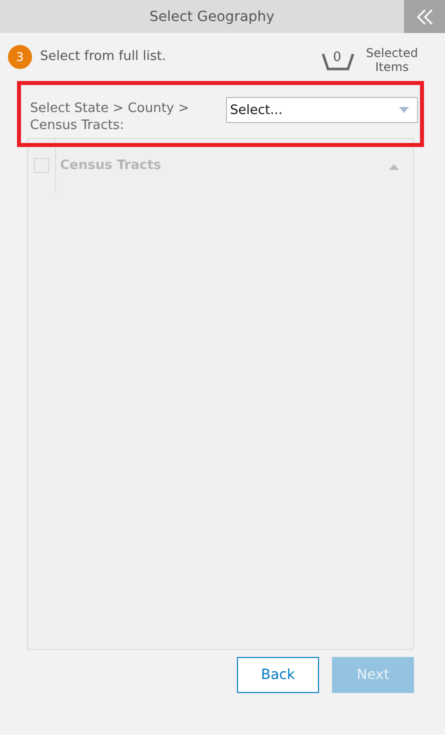  Describe the element at coordinates (278, 675) in the screenshot. I see `back-button: Back` at that location.